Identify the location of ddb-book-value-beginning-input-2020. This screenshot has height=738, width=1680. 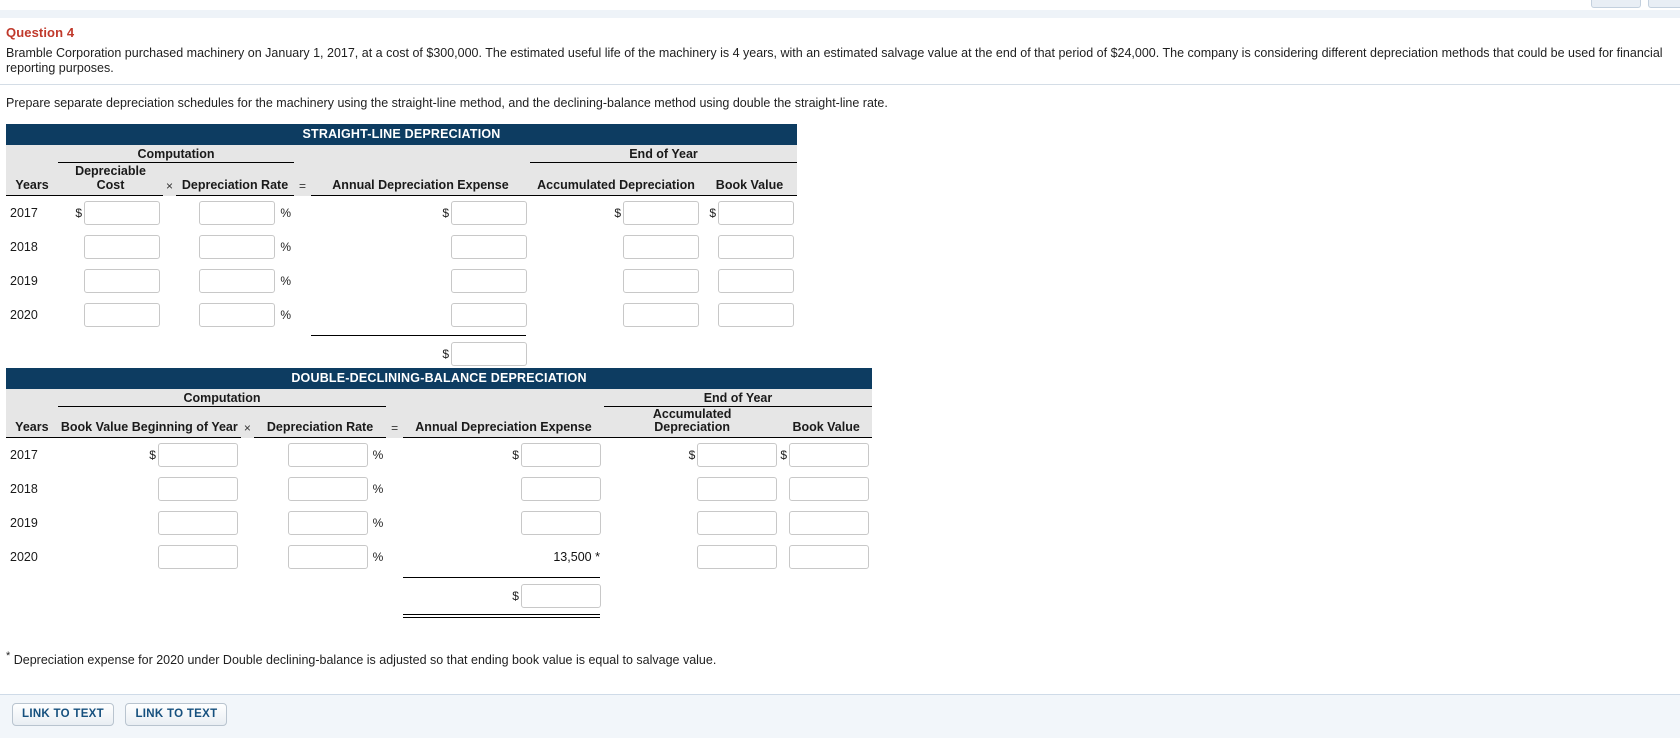
(197, 557).